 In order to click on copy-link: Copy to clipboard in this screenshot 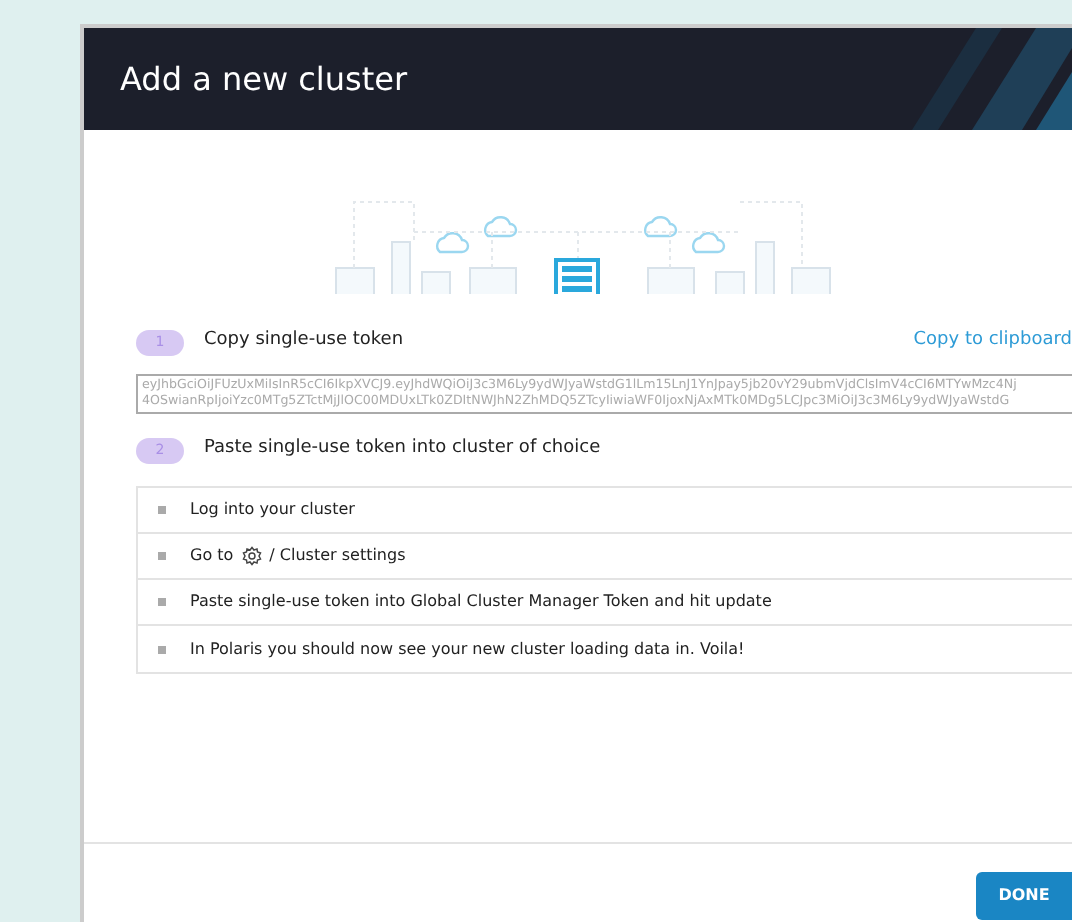, I will do `click(992, 342)`.